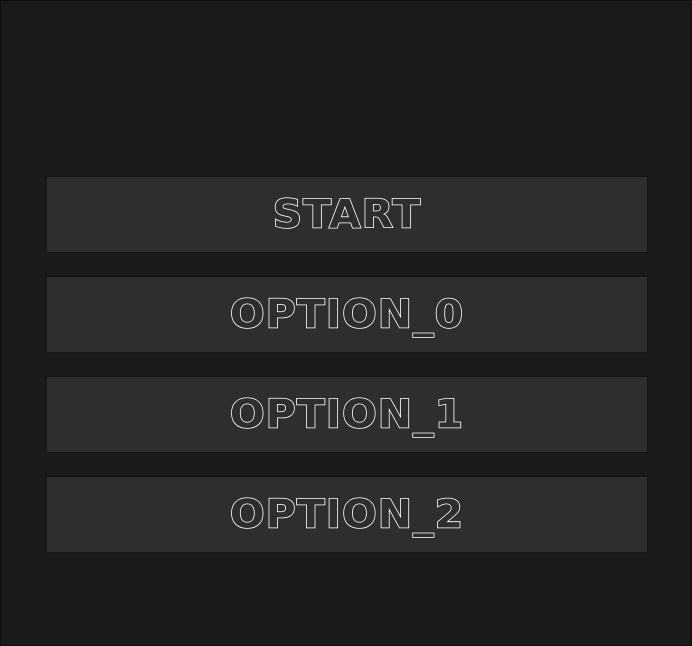 The image size is (692, 646). I want to click on option-2-button: OPTION_2, so click(347, 514).